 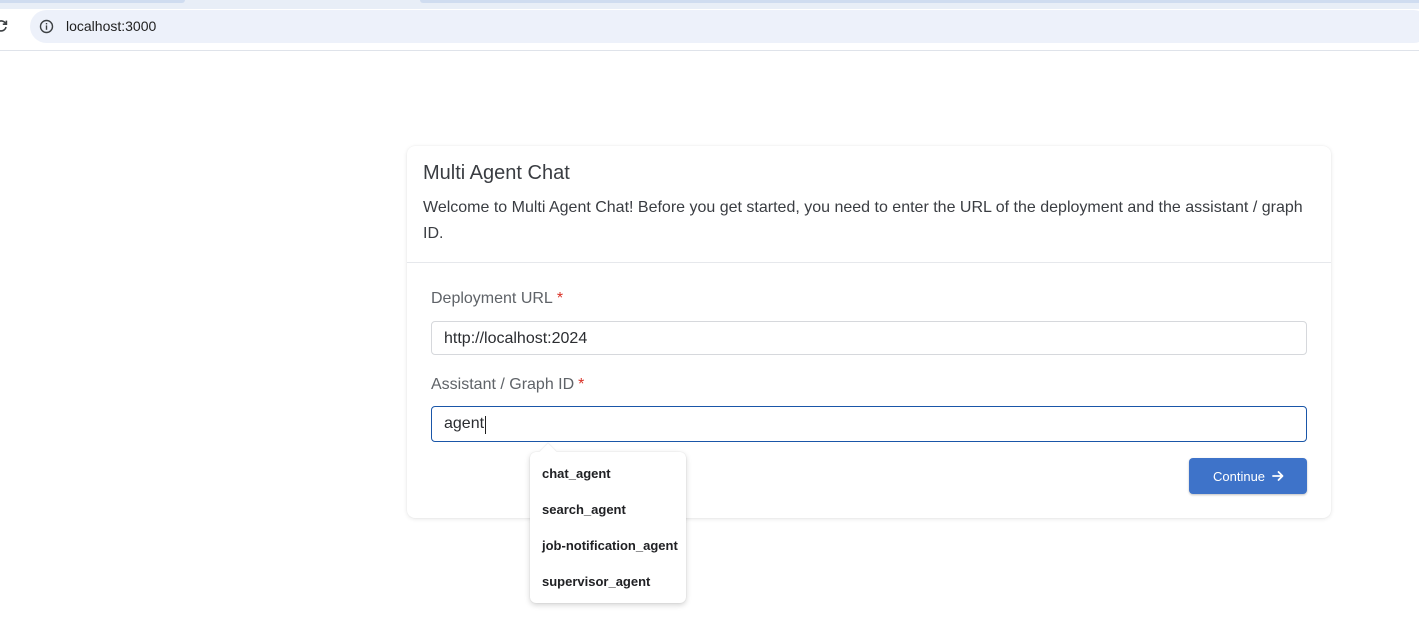 What do you see at coordinates (596, 581) in the screenshot?
I see `autocomplete-option: supervisor_agent` at bounding box center [596, 581].